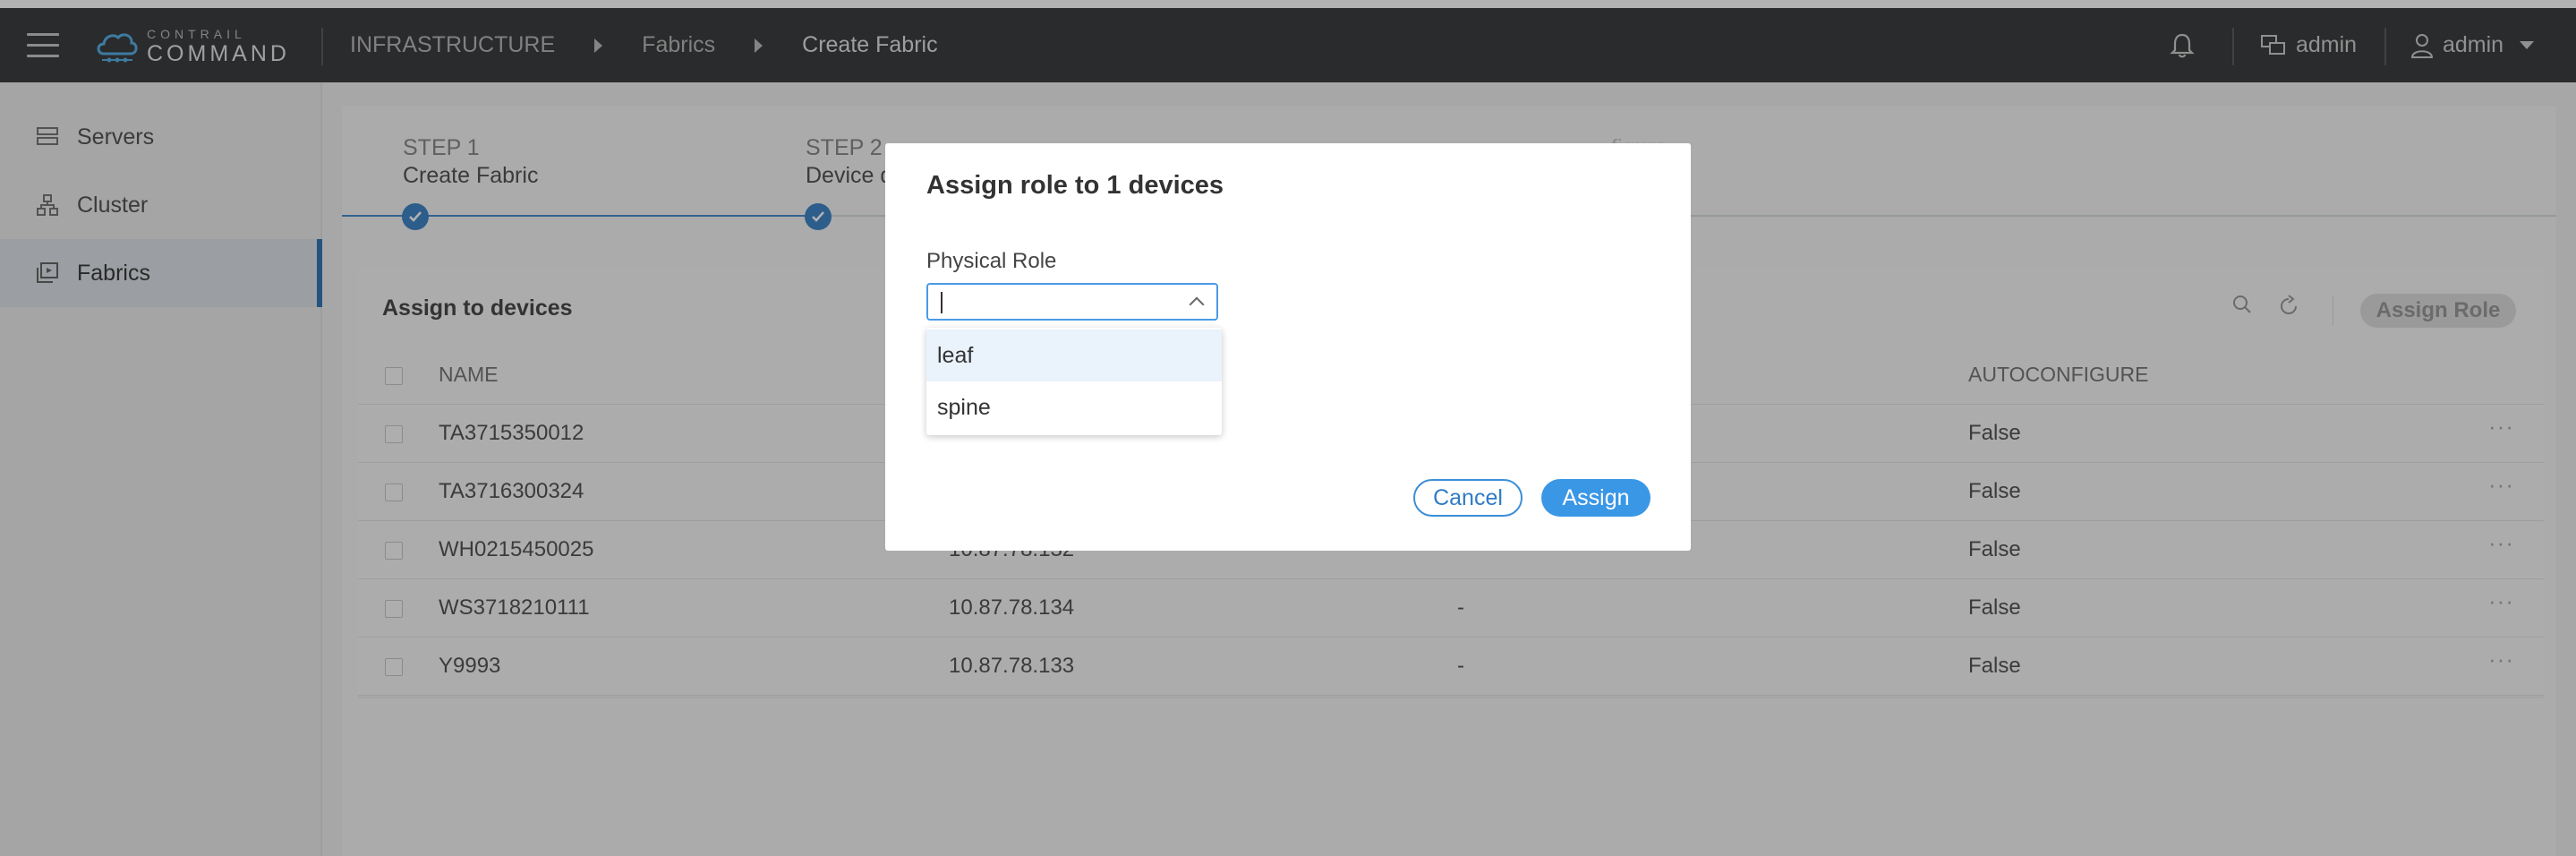  I want to click on role-option-leaf: leaf, so click(1074, 355).